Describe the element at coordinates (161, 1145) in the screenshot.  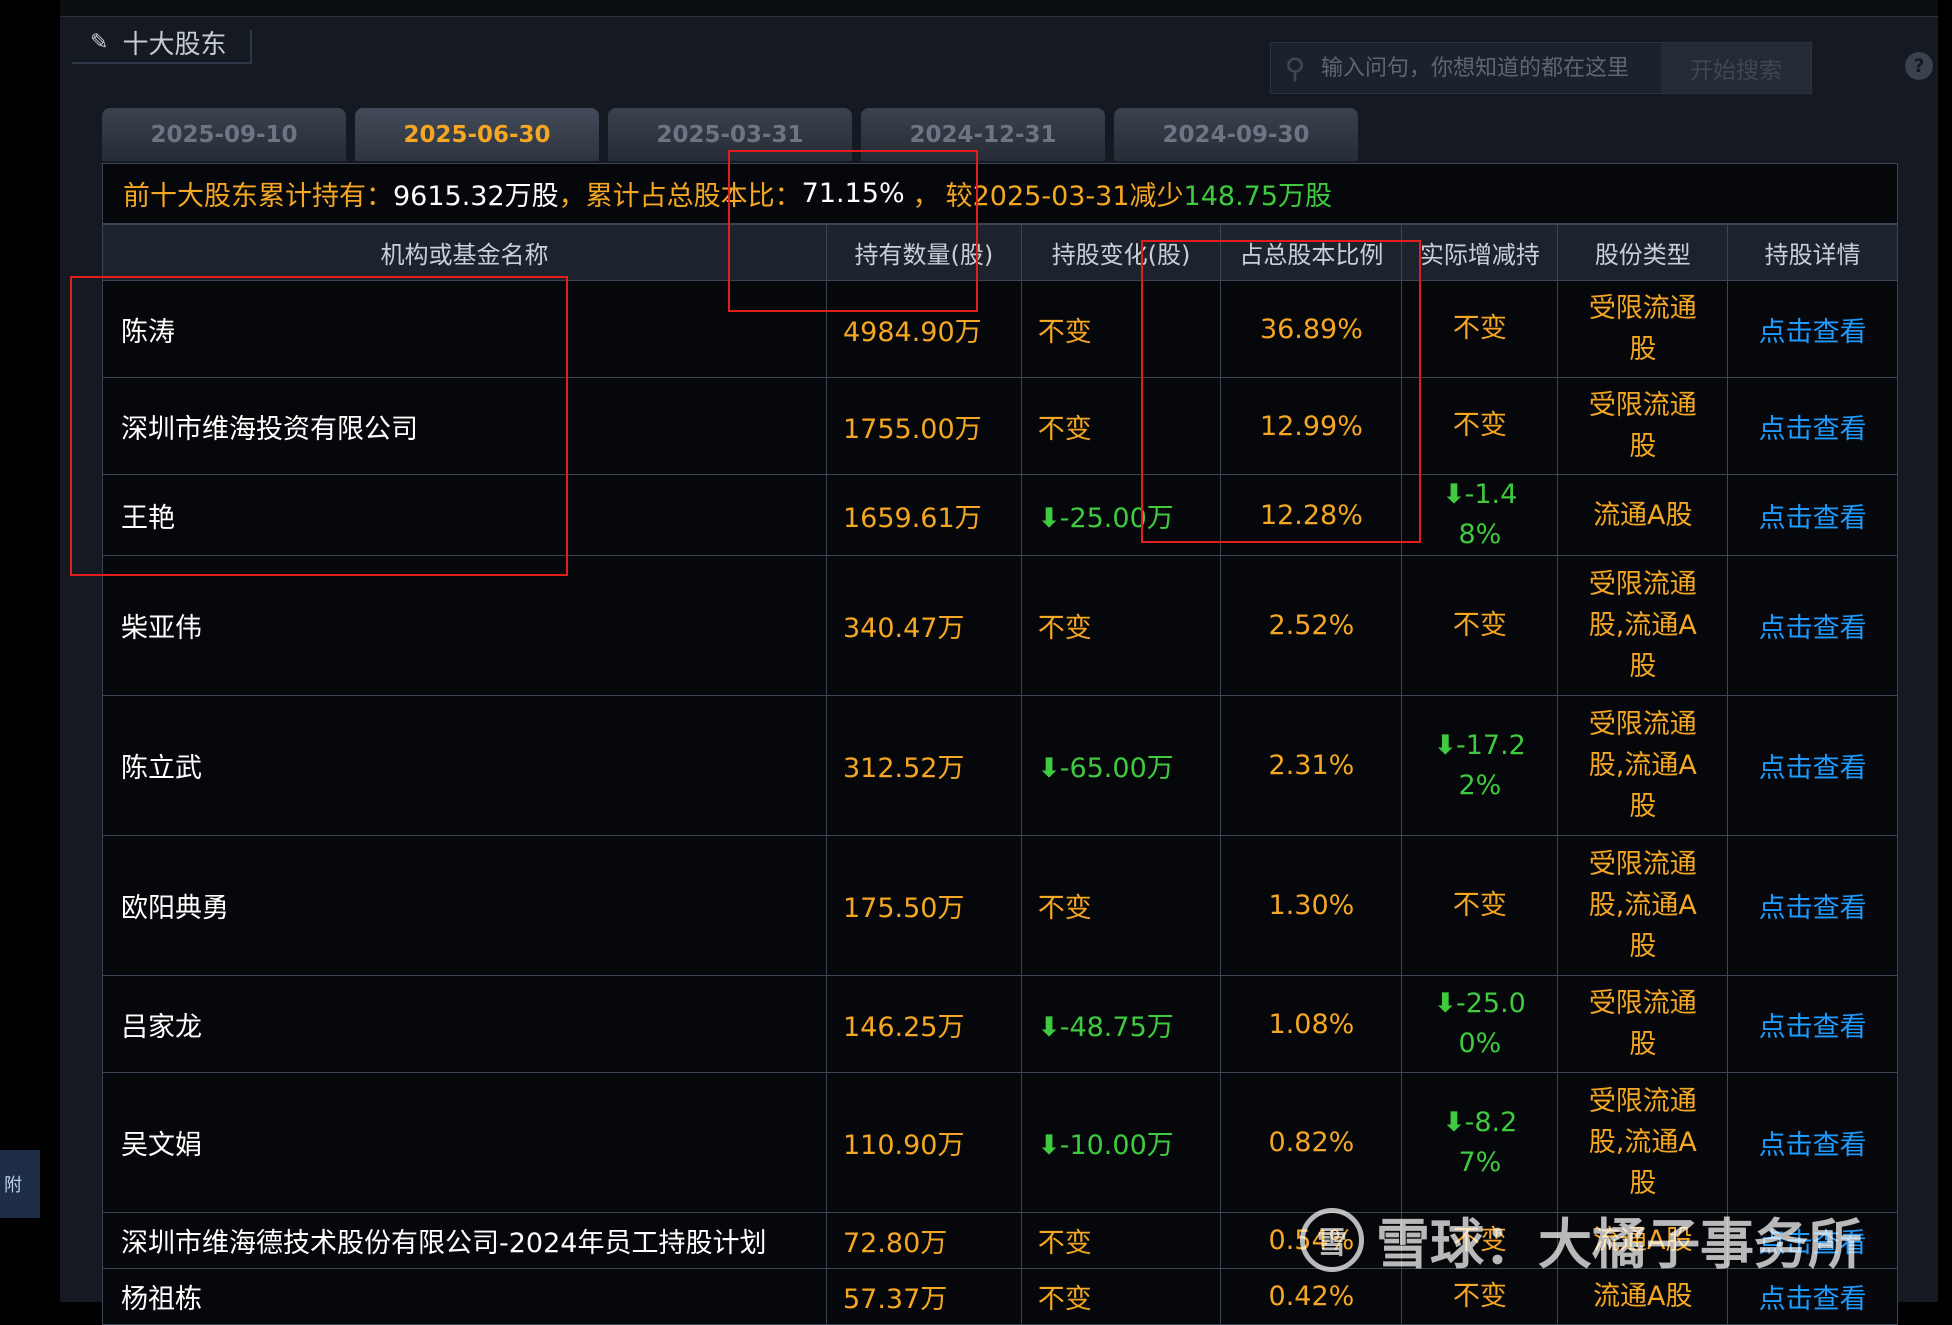
I see `shareholder-name: 吴文娟` at that location.